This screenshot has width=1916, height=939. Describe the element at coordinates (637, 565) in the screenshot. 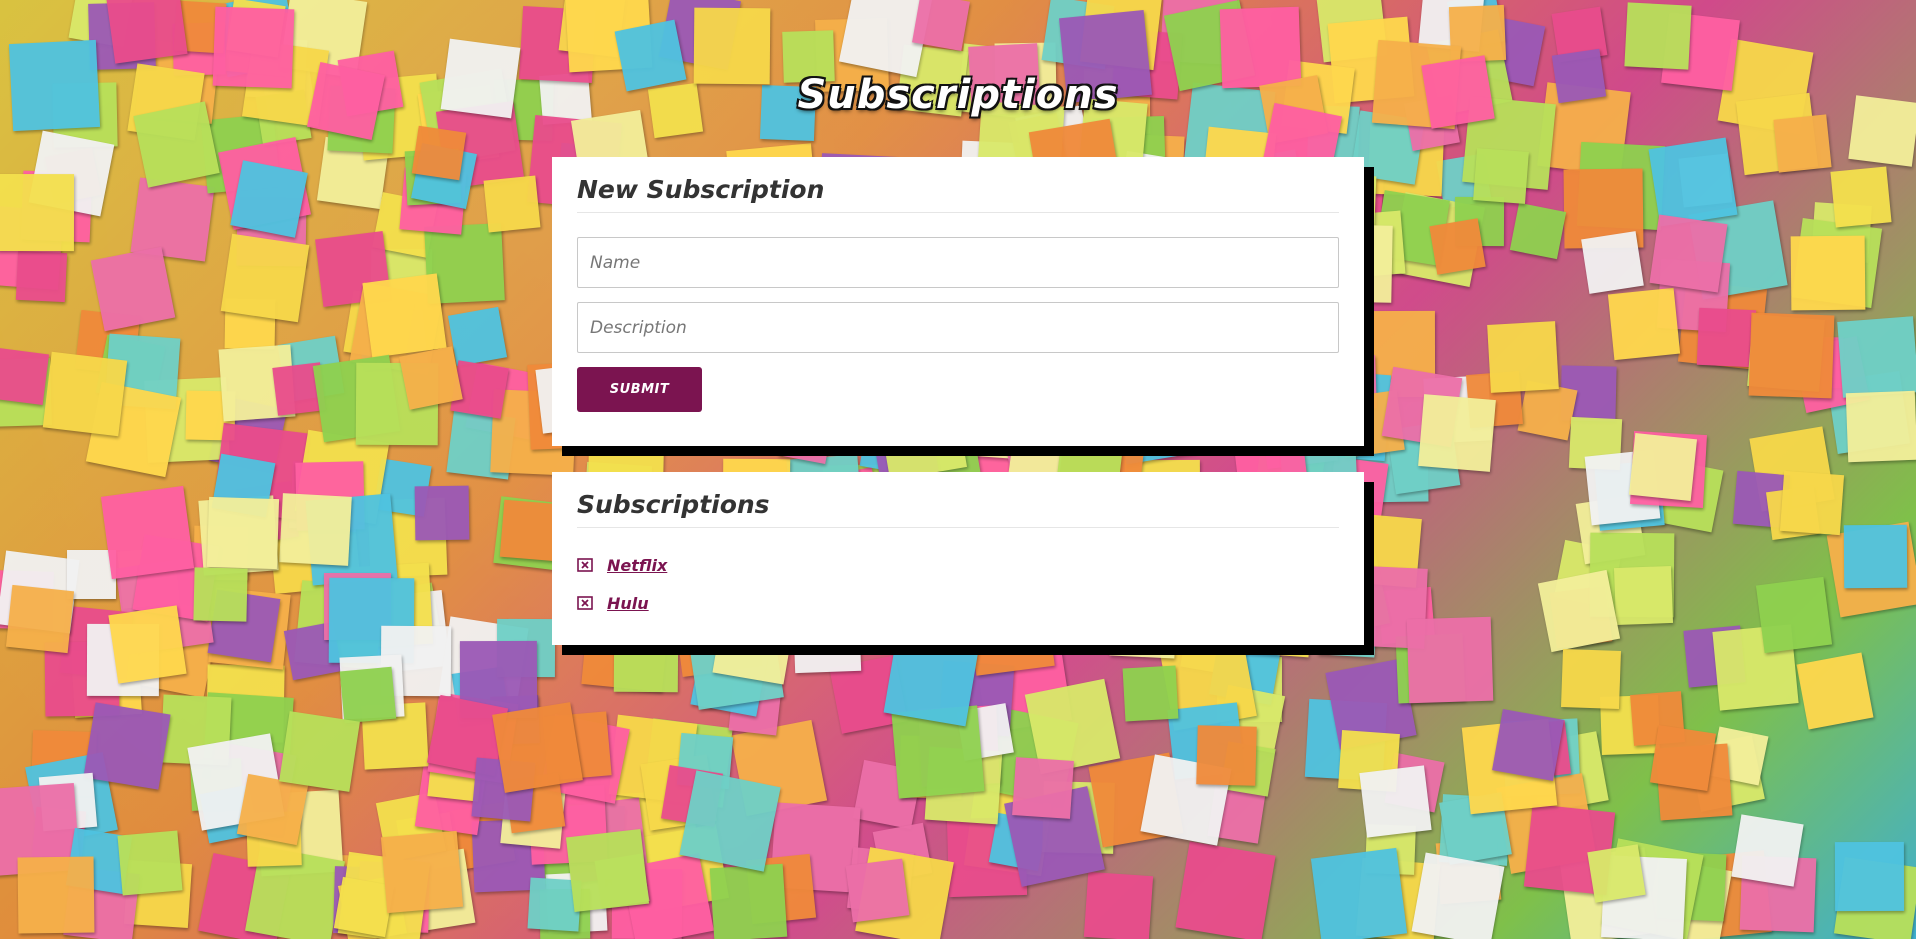

I see `subscription-link-netflix: Netflix` at that location.